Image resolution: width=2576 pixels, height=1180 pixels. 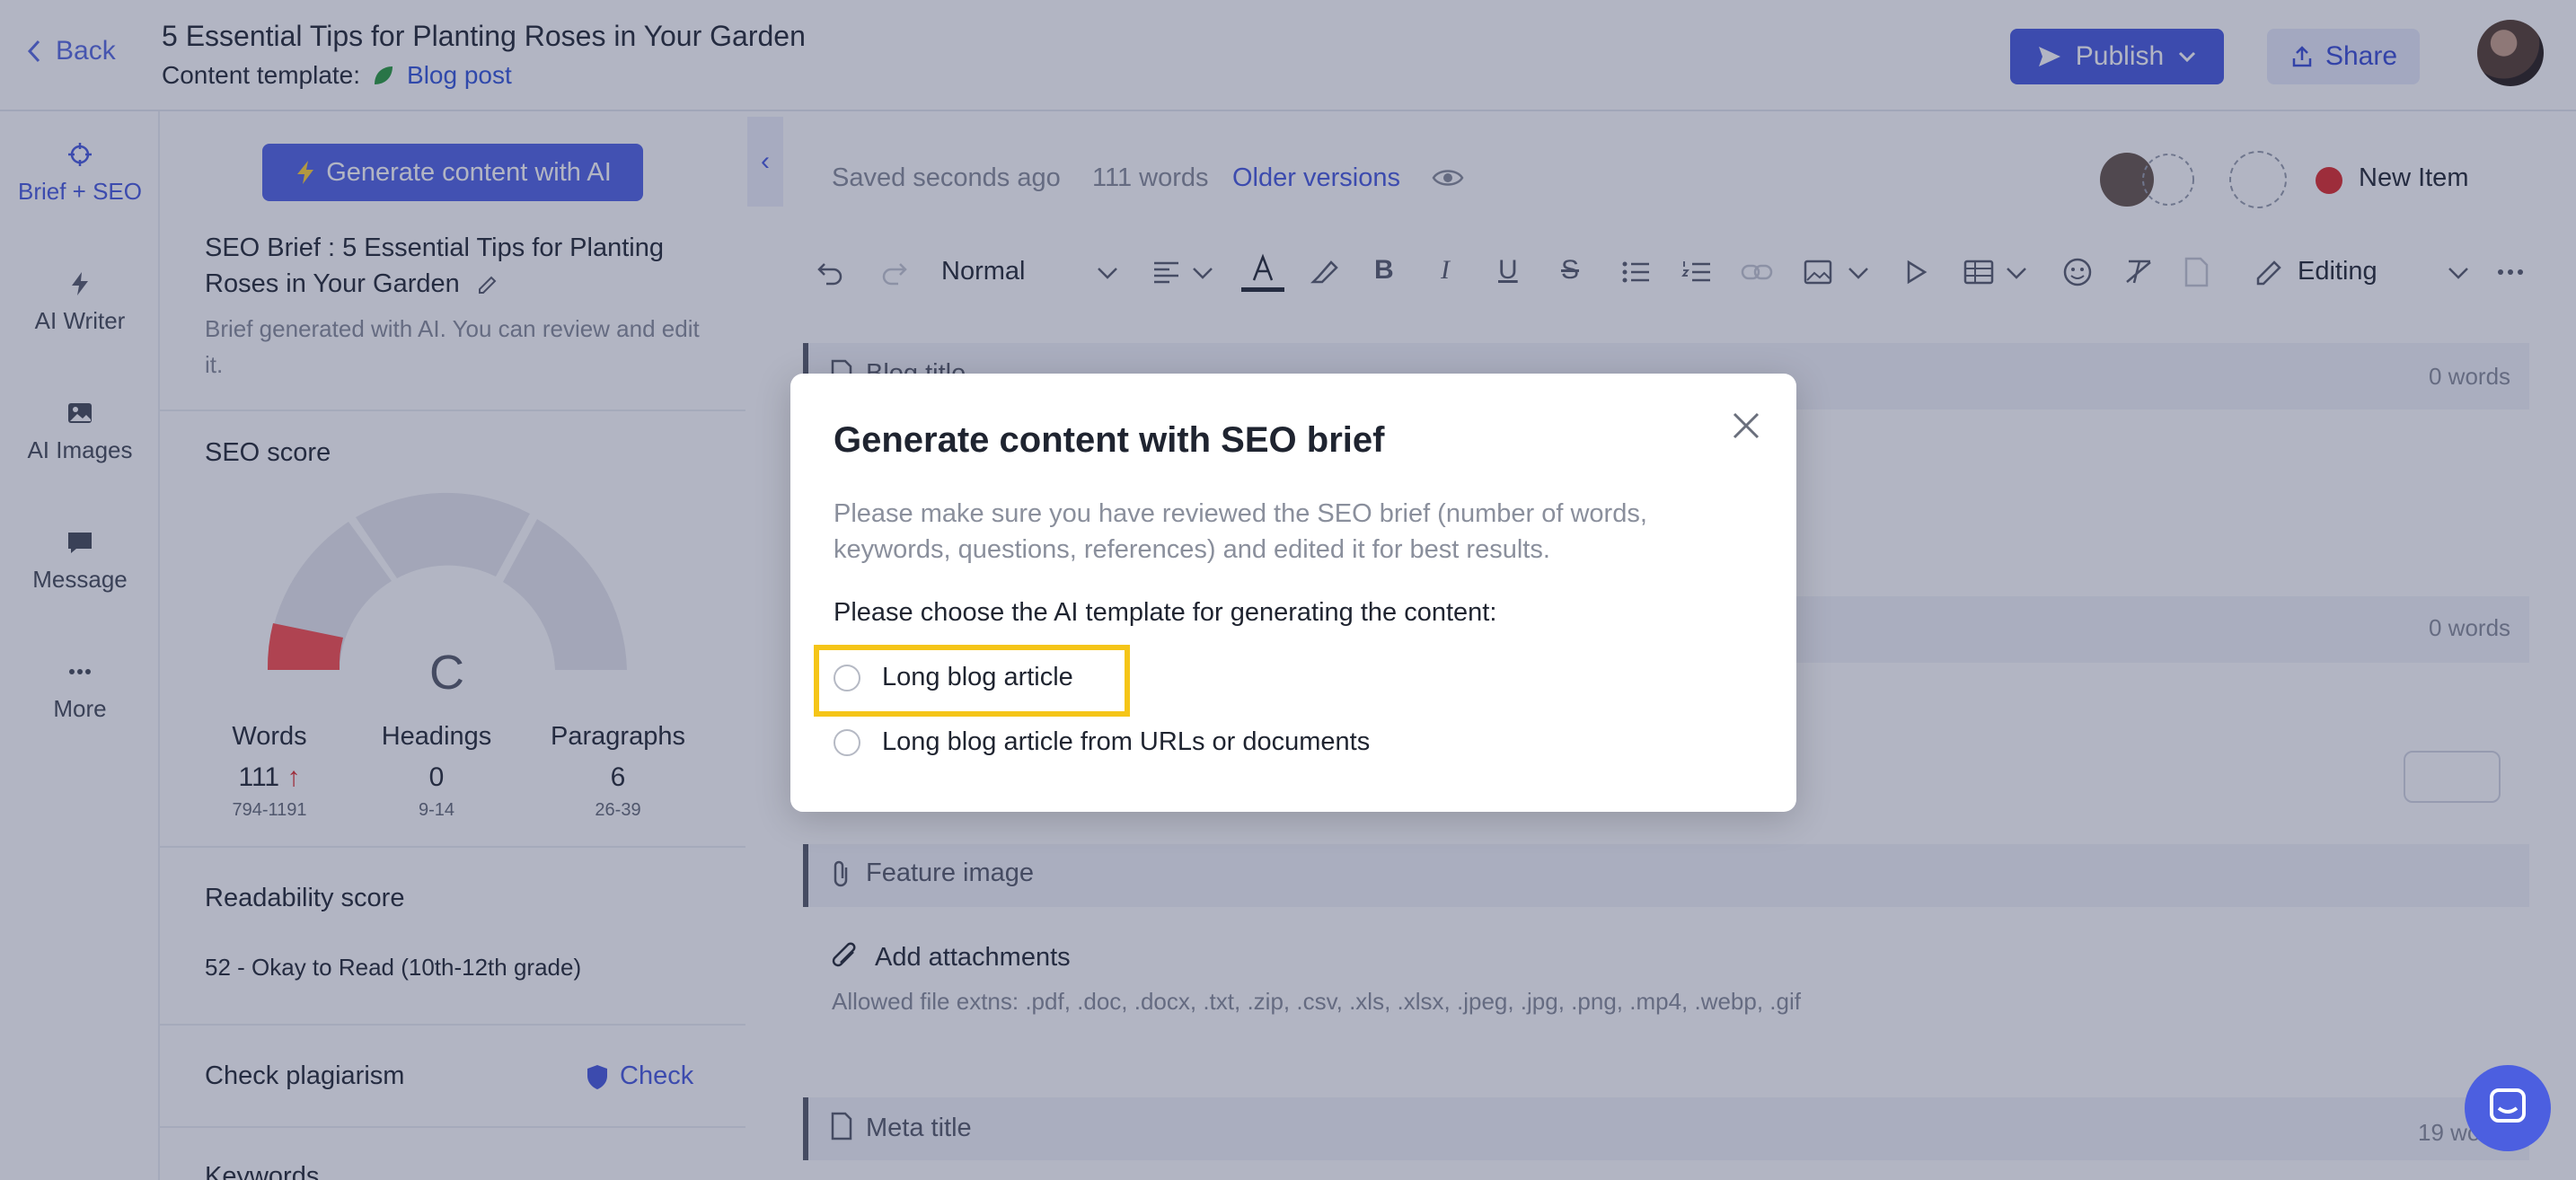 I want to click on option-long-blog-article-from-urls: Long blog article from URLs or documents, so click(x=1102, y=742).